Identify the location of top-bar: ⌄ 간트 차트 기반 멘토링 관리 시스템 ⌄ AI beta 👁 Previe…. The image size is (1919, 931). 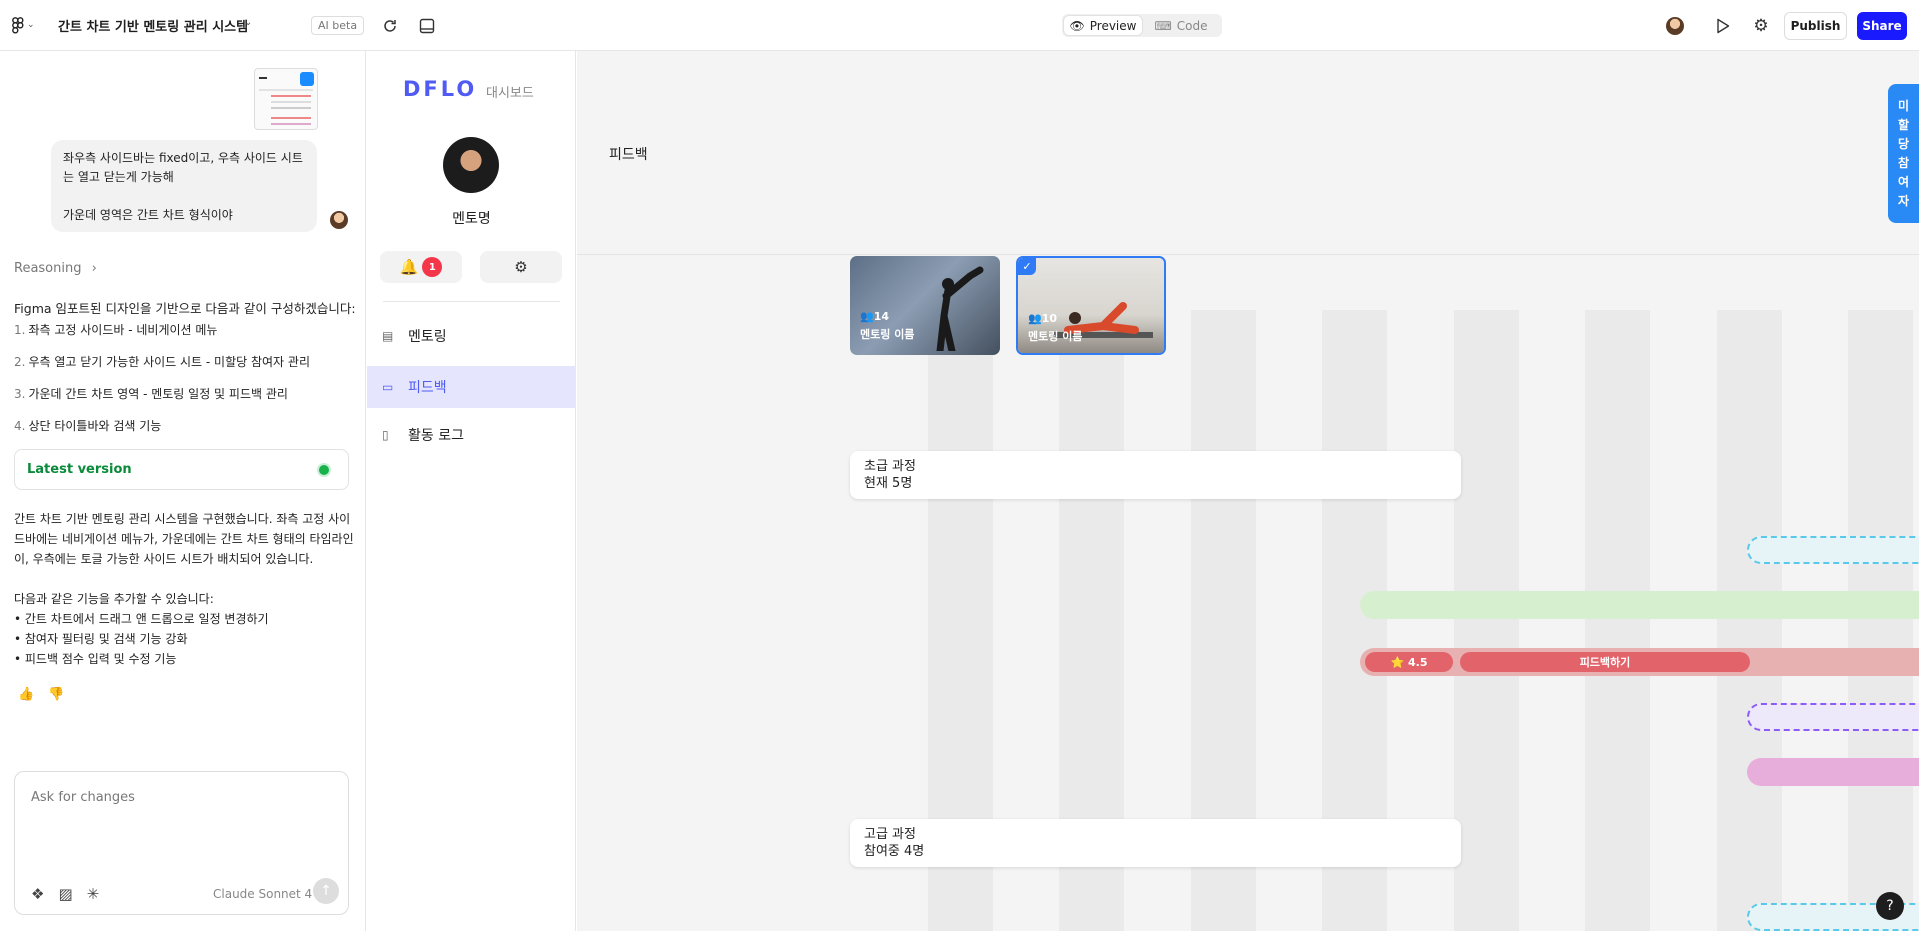
(959, 25).